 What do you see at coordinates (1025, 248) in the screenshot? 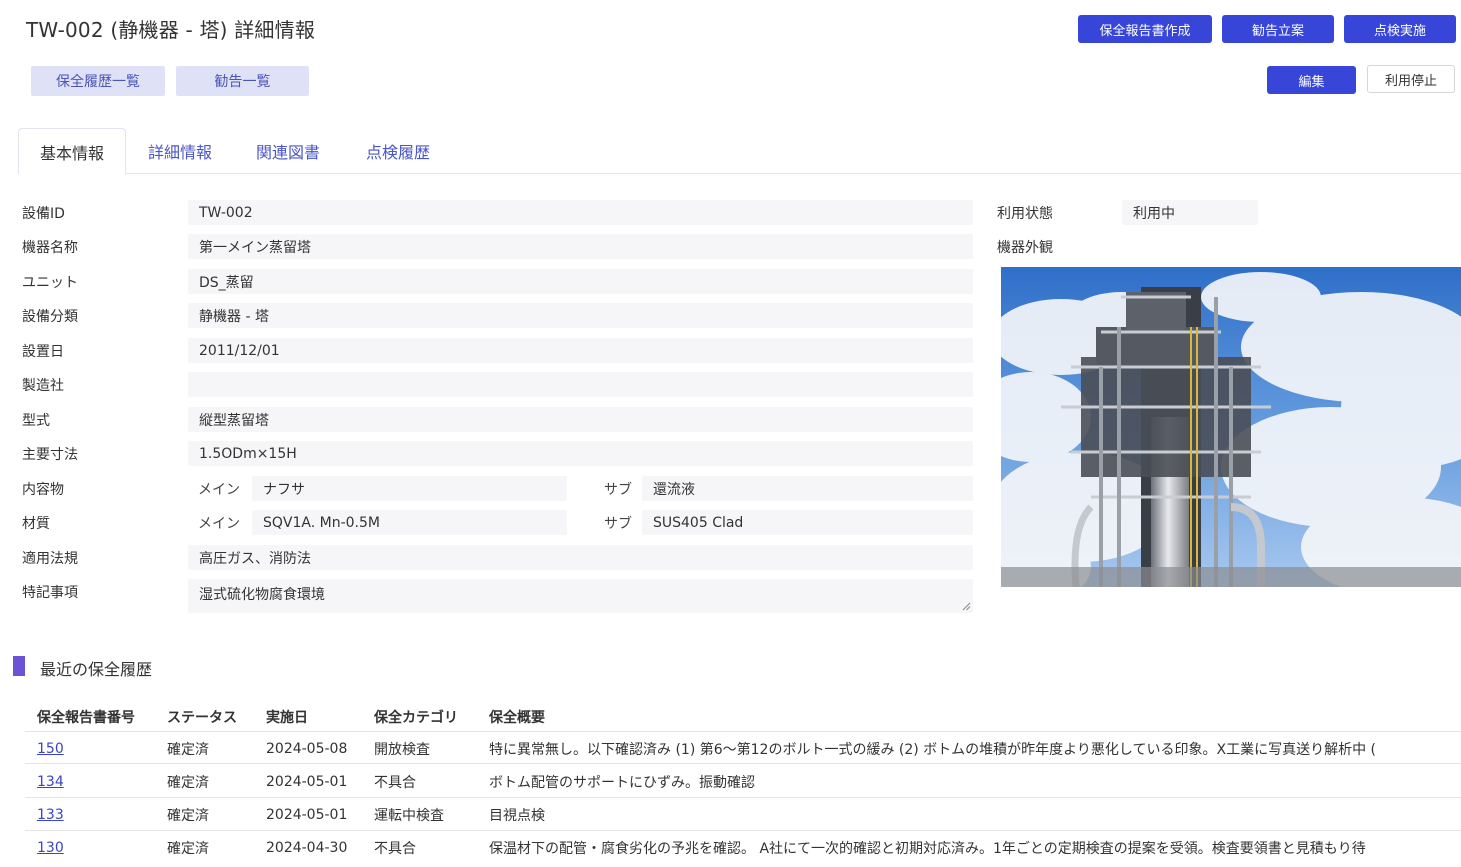
I see `label-appearance: 機器外観` at bounding box center [1025, 248].